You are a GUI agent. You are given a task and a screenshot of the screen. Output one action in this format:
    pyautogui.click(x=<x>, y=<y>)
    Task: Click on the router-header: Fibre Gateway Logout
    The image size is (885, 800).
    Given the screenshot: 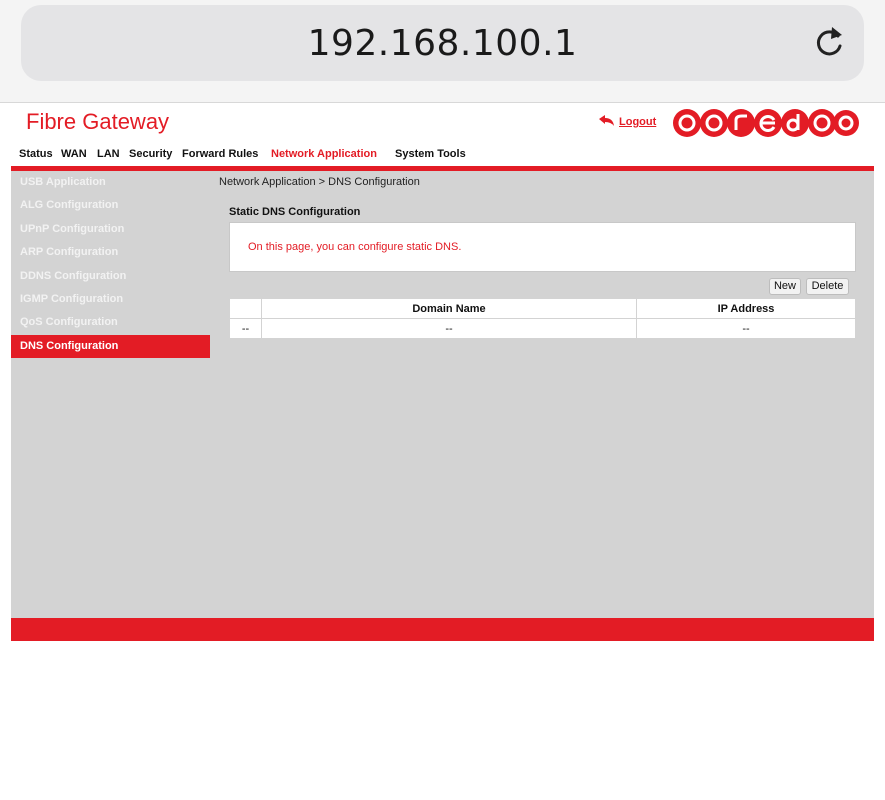 What is the action you would take?
    pyautogui.click(x=442, y=125)
    